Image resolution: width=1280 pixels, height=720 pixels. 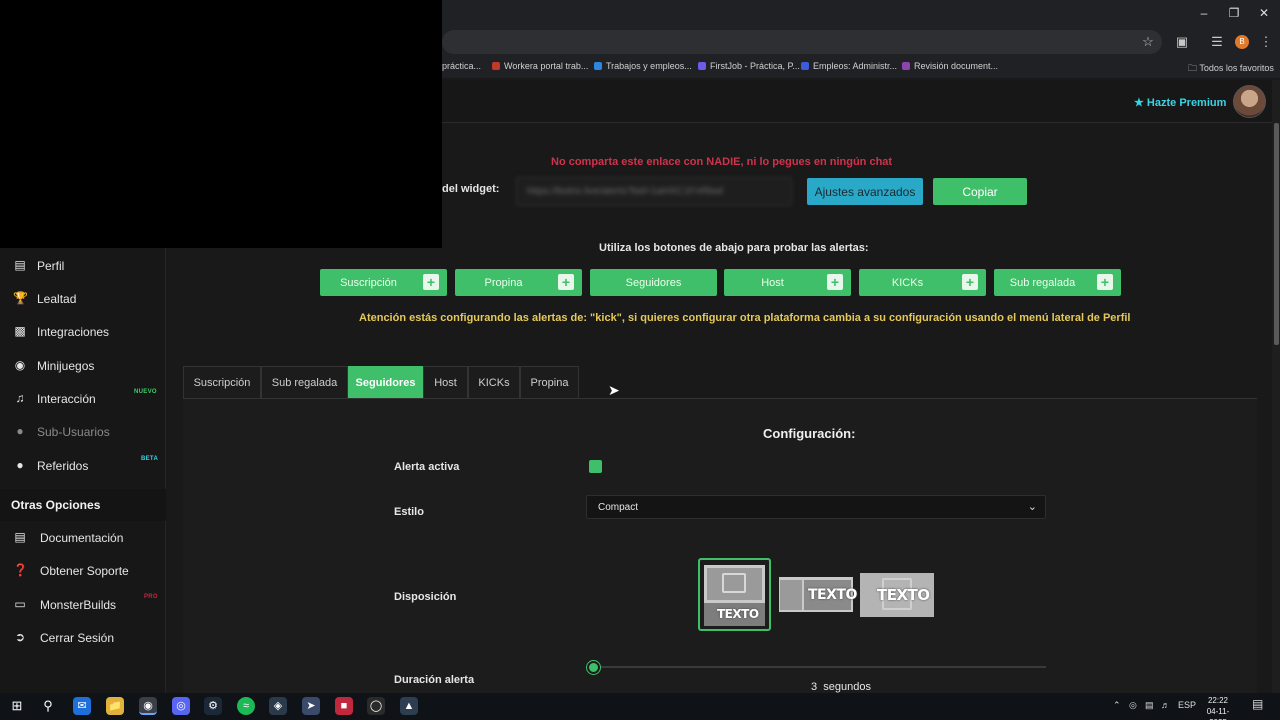 I want to click on outlook-app-icon: ✉, so click(x=82, y=706).